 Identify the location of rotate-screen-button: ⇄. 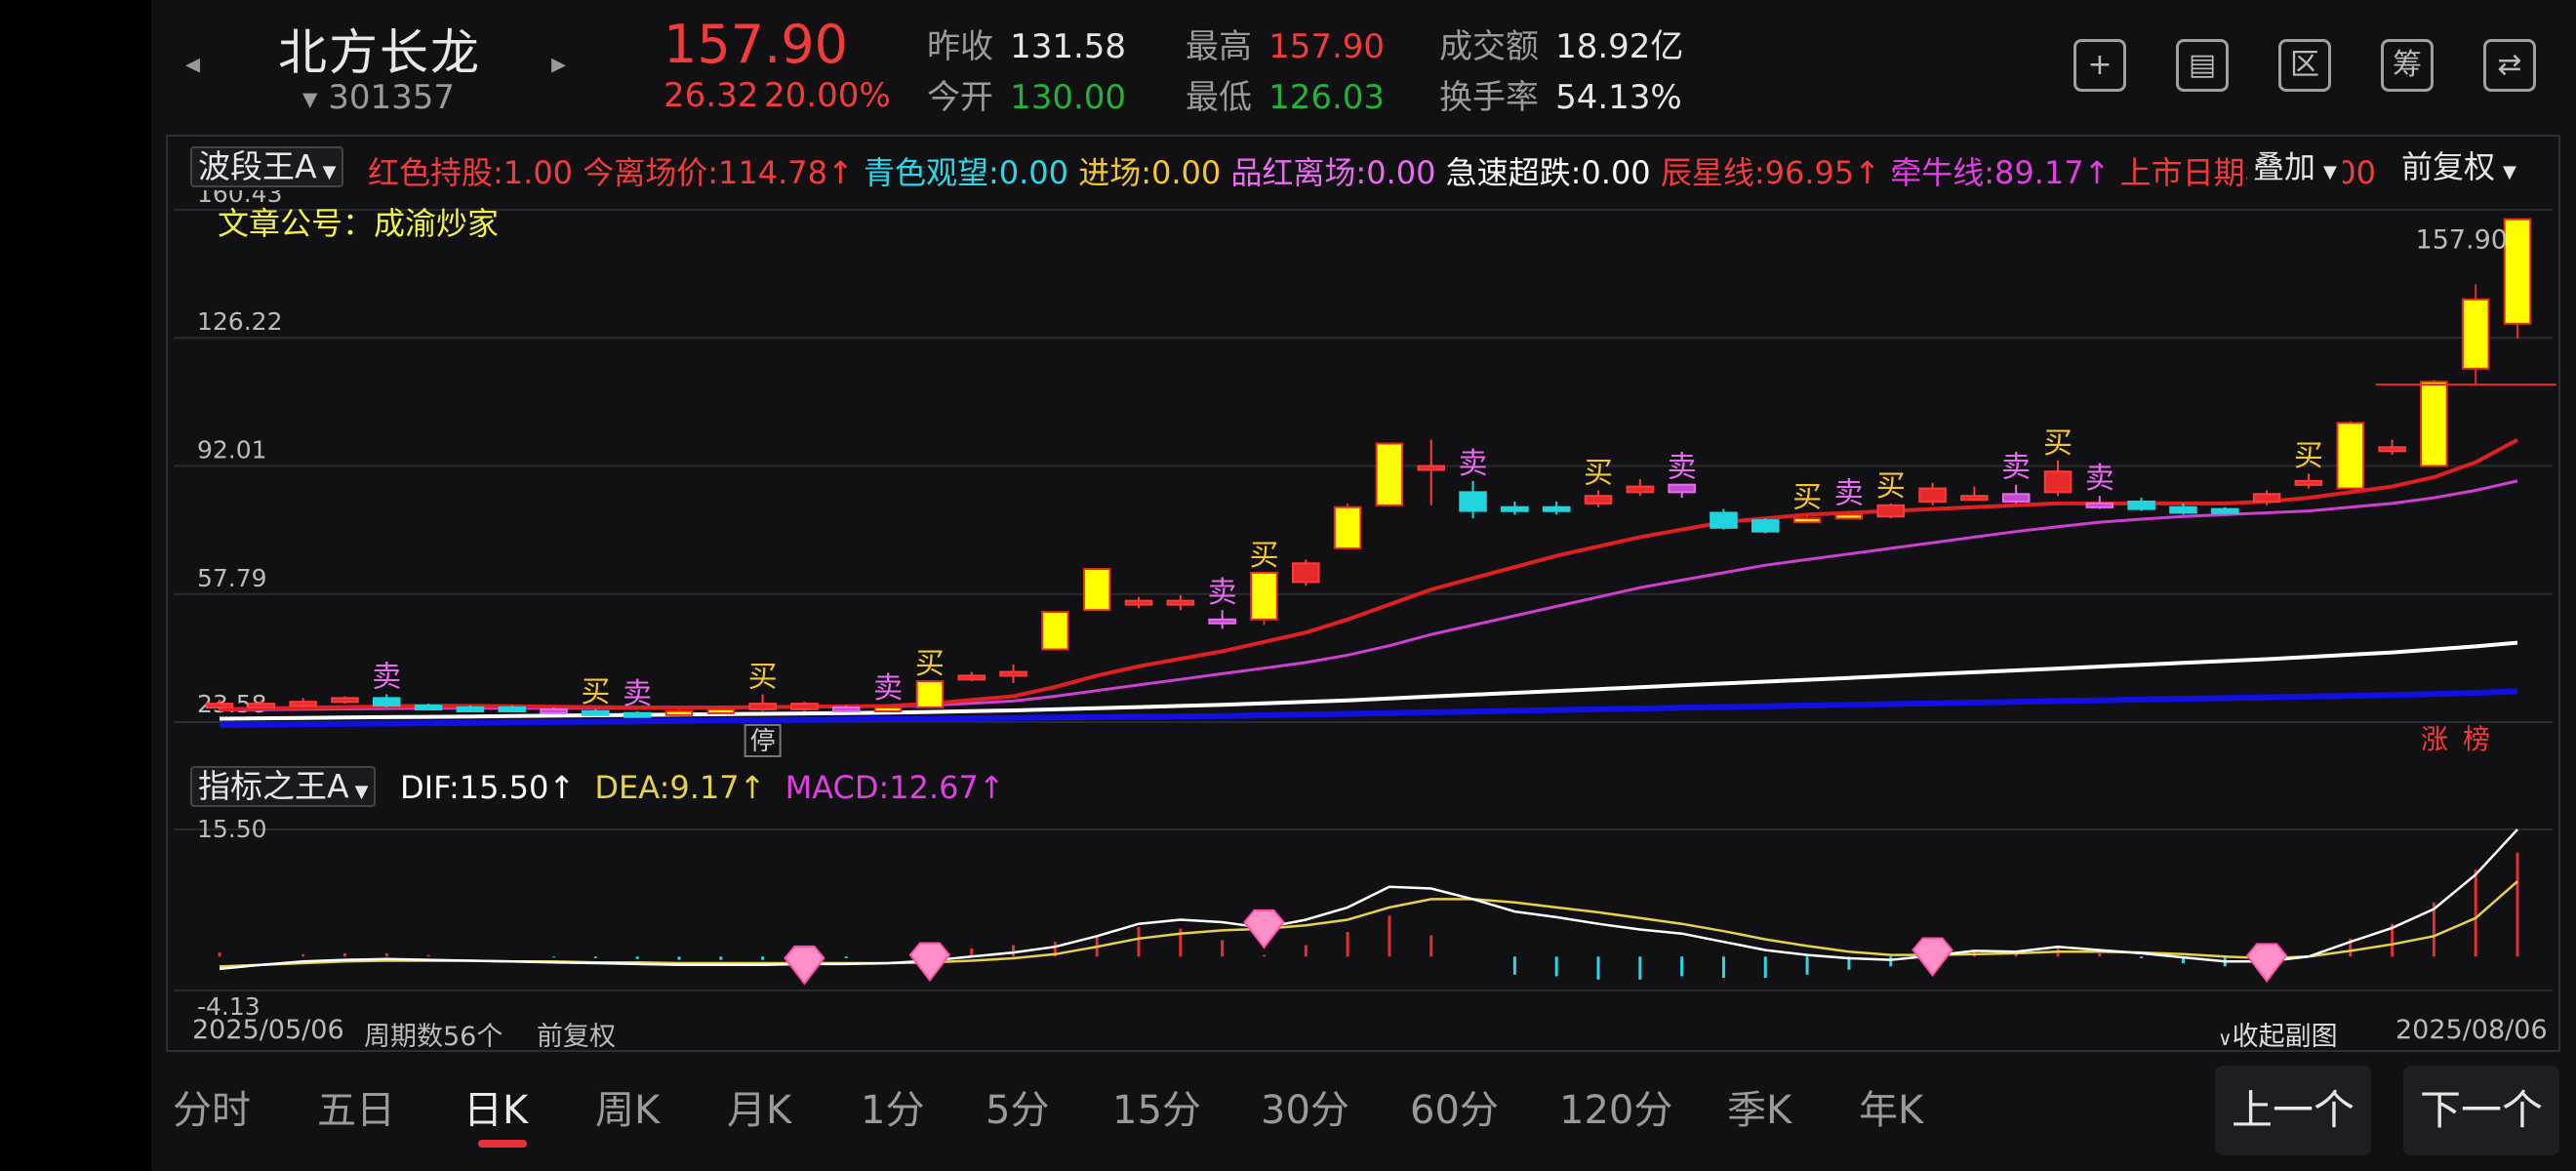
(2509, 65).